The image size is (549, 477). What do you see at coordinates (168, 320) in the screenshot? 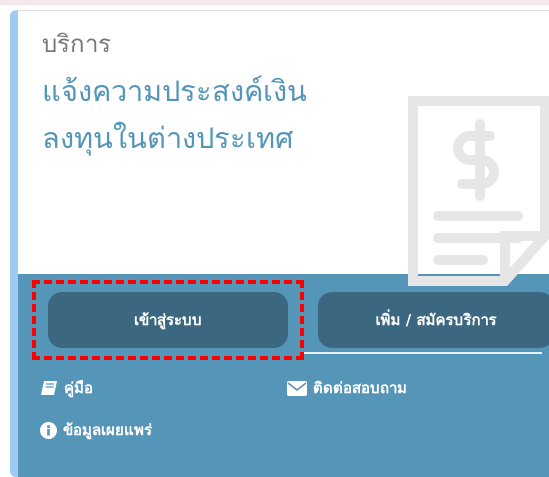
I see `login-button: เข้าสู่ระบบ` at bounding box center [168, 320].